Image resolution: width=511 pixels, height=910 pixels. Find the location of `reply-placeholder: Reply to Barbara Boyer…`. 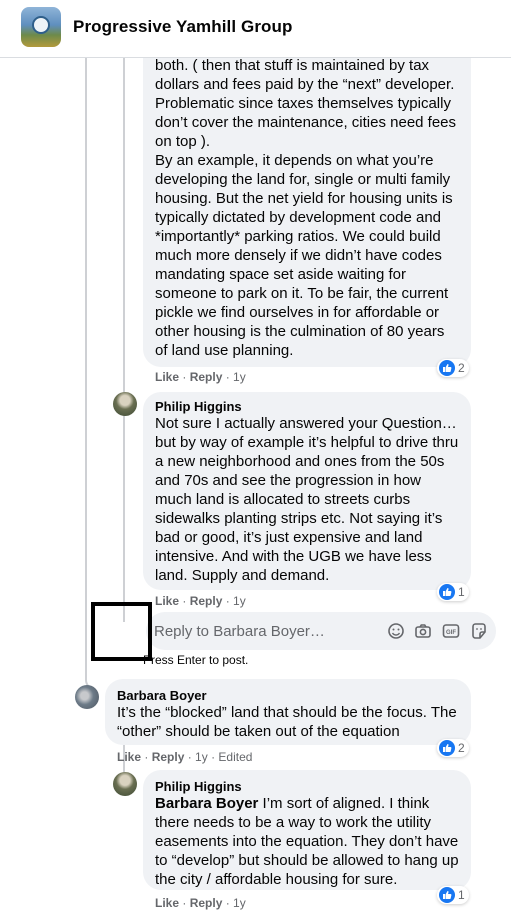

reply-placeholder: Reply to Barbara Boyer… is located at coordinates (239, 631).